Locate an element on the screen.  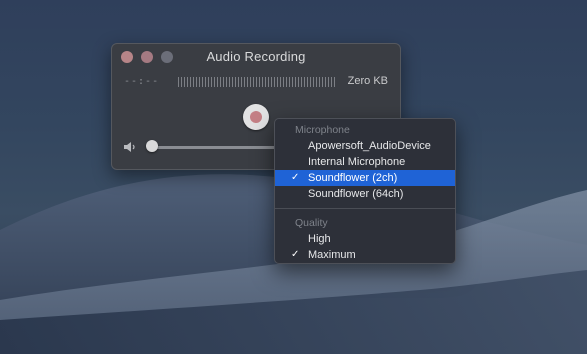
menu-item-label: Soundflower (2ch) is located at coordinates (353, 178).